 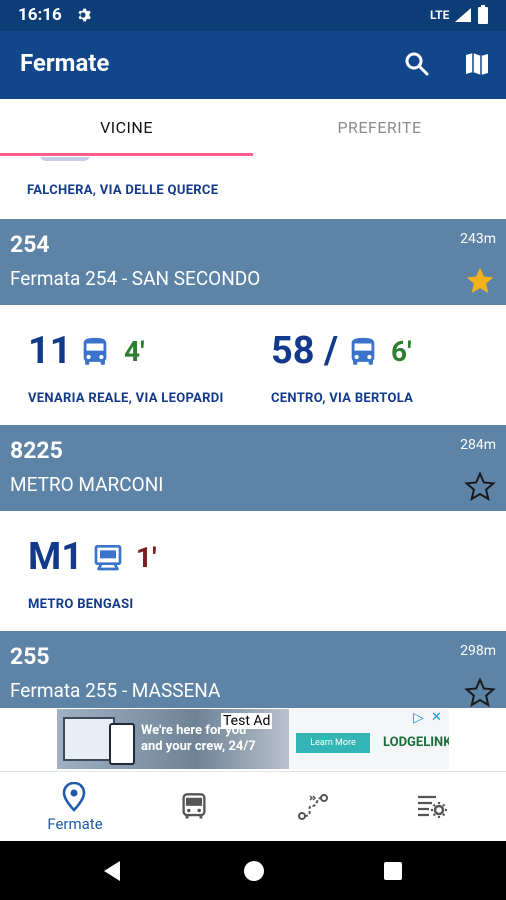 What do you see at coordinates (333, 743) in the screenshot?
I see `ad-learn-more-button: Learn More` at bounding box center [333, 743].